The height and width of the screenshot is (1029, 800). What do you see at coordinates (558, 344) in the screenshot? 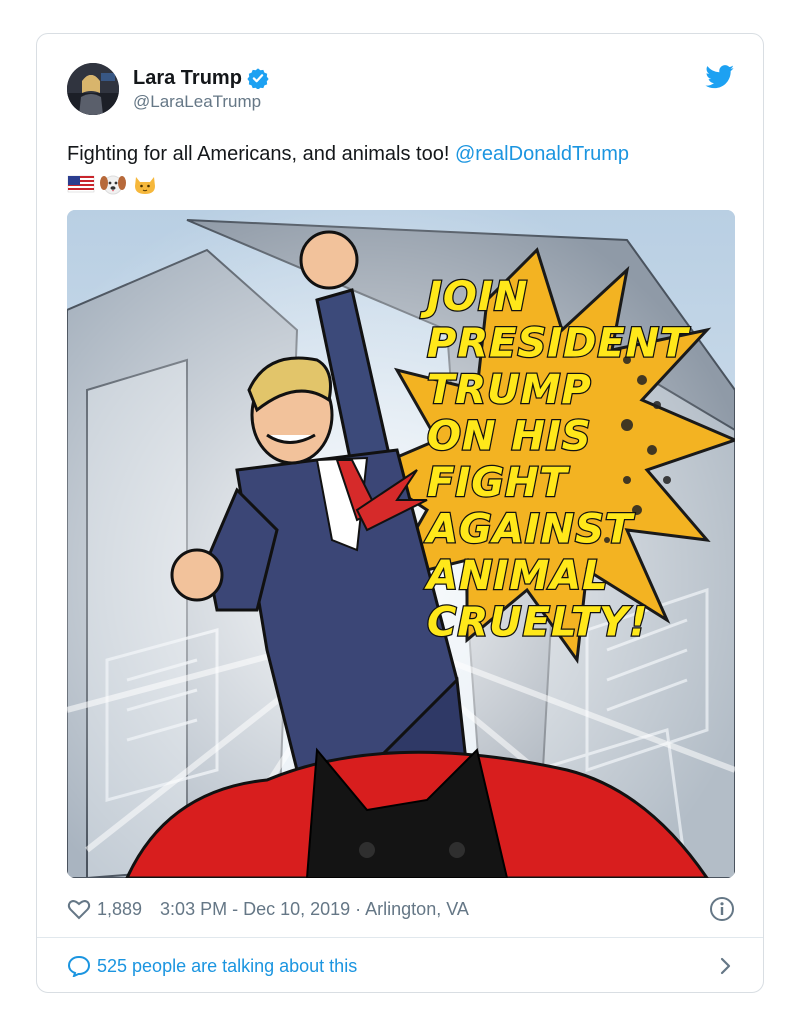
I see `poster-line: PRESIDENT` at bounding box center [558, 344].